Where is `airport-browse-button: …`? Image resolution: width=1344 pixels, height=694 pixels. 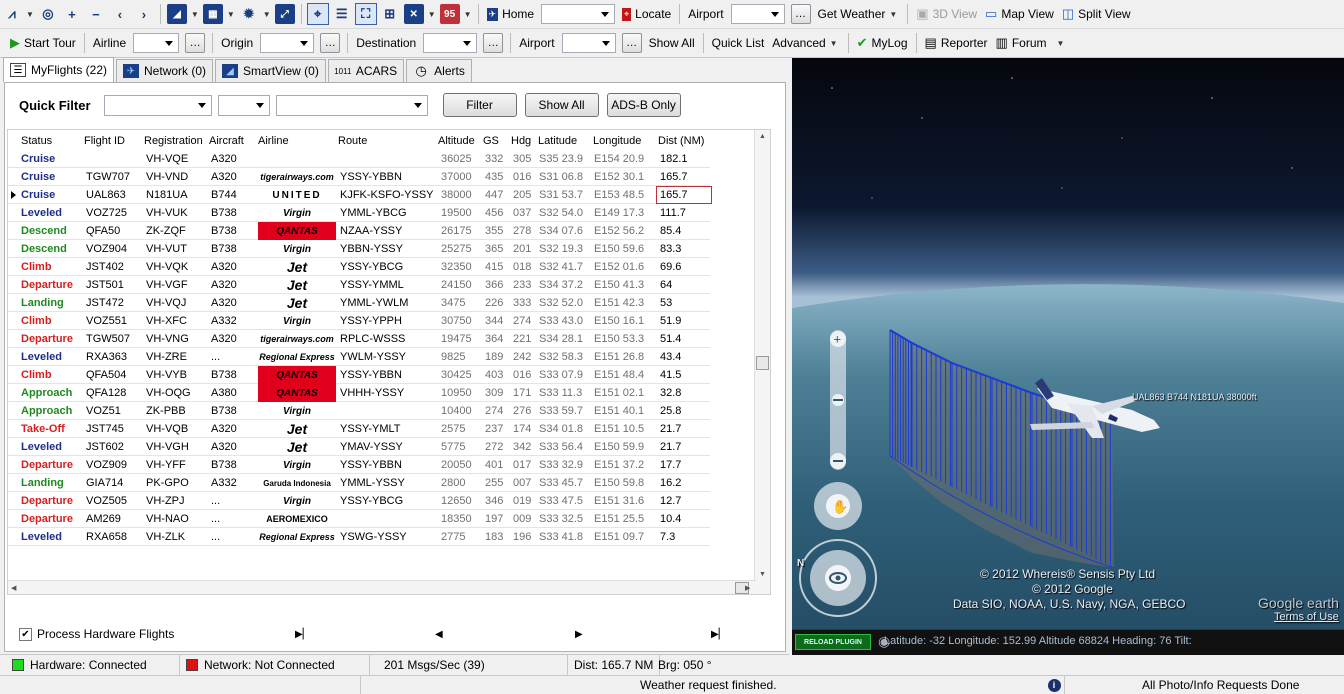
airport-browse-button: … is located at coordinates (800, 14).